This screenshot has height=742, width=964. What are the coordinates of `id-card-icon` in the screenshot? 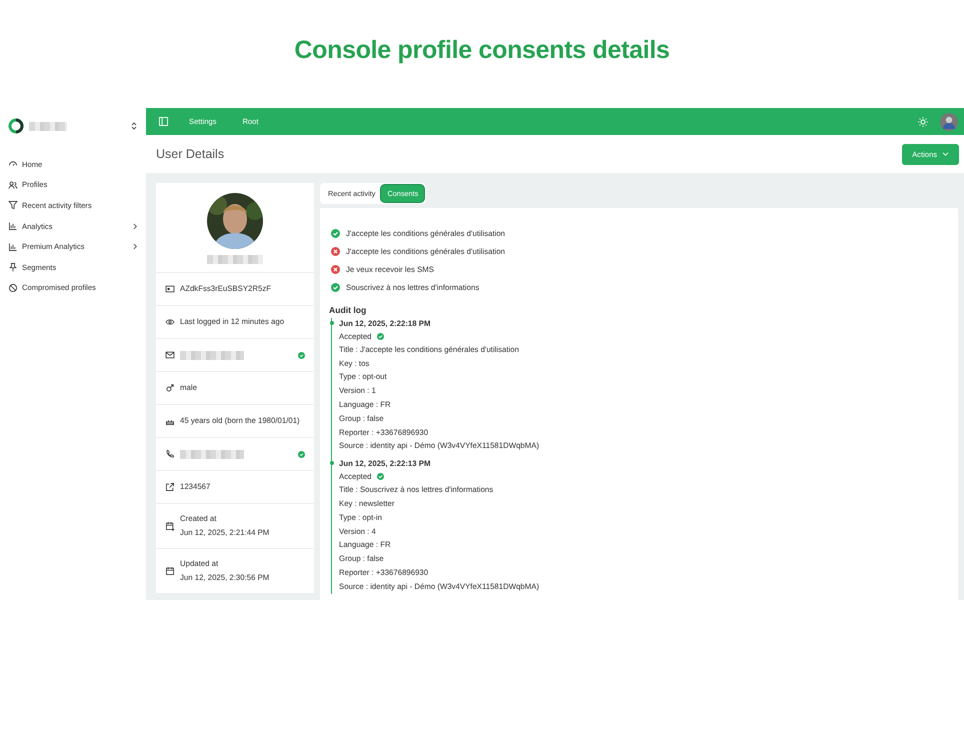 It's located at (170, 289).